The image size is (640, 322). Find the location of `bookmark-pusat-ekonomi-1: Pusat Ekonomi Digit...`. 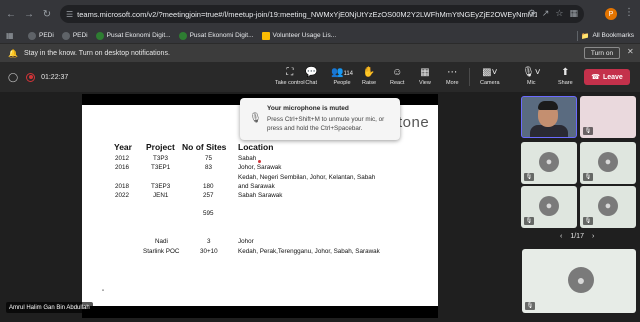

bookmark-pusat-ekonomi-1: Pusat Ekonomi Digit... is located at coordinates (133, 35).